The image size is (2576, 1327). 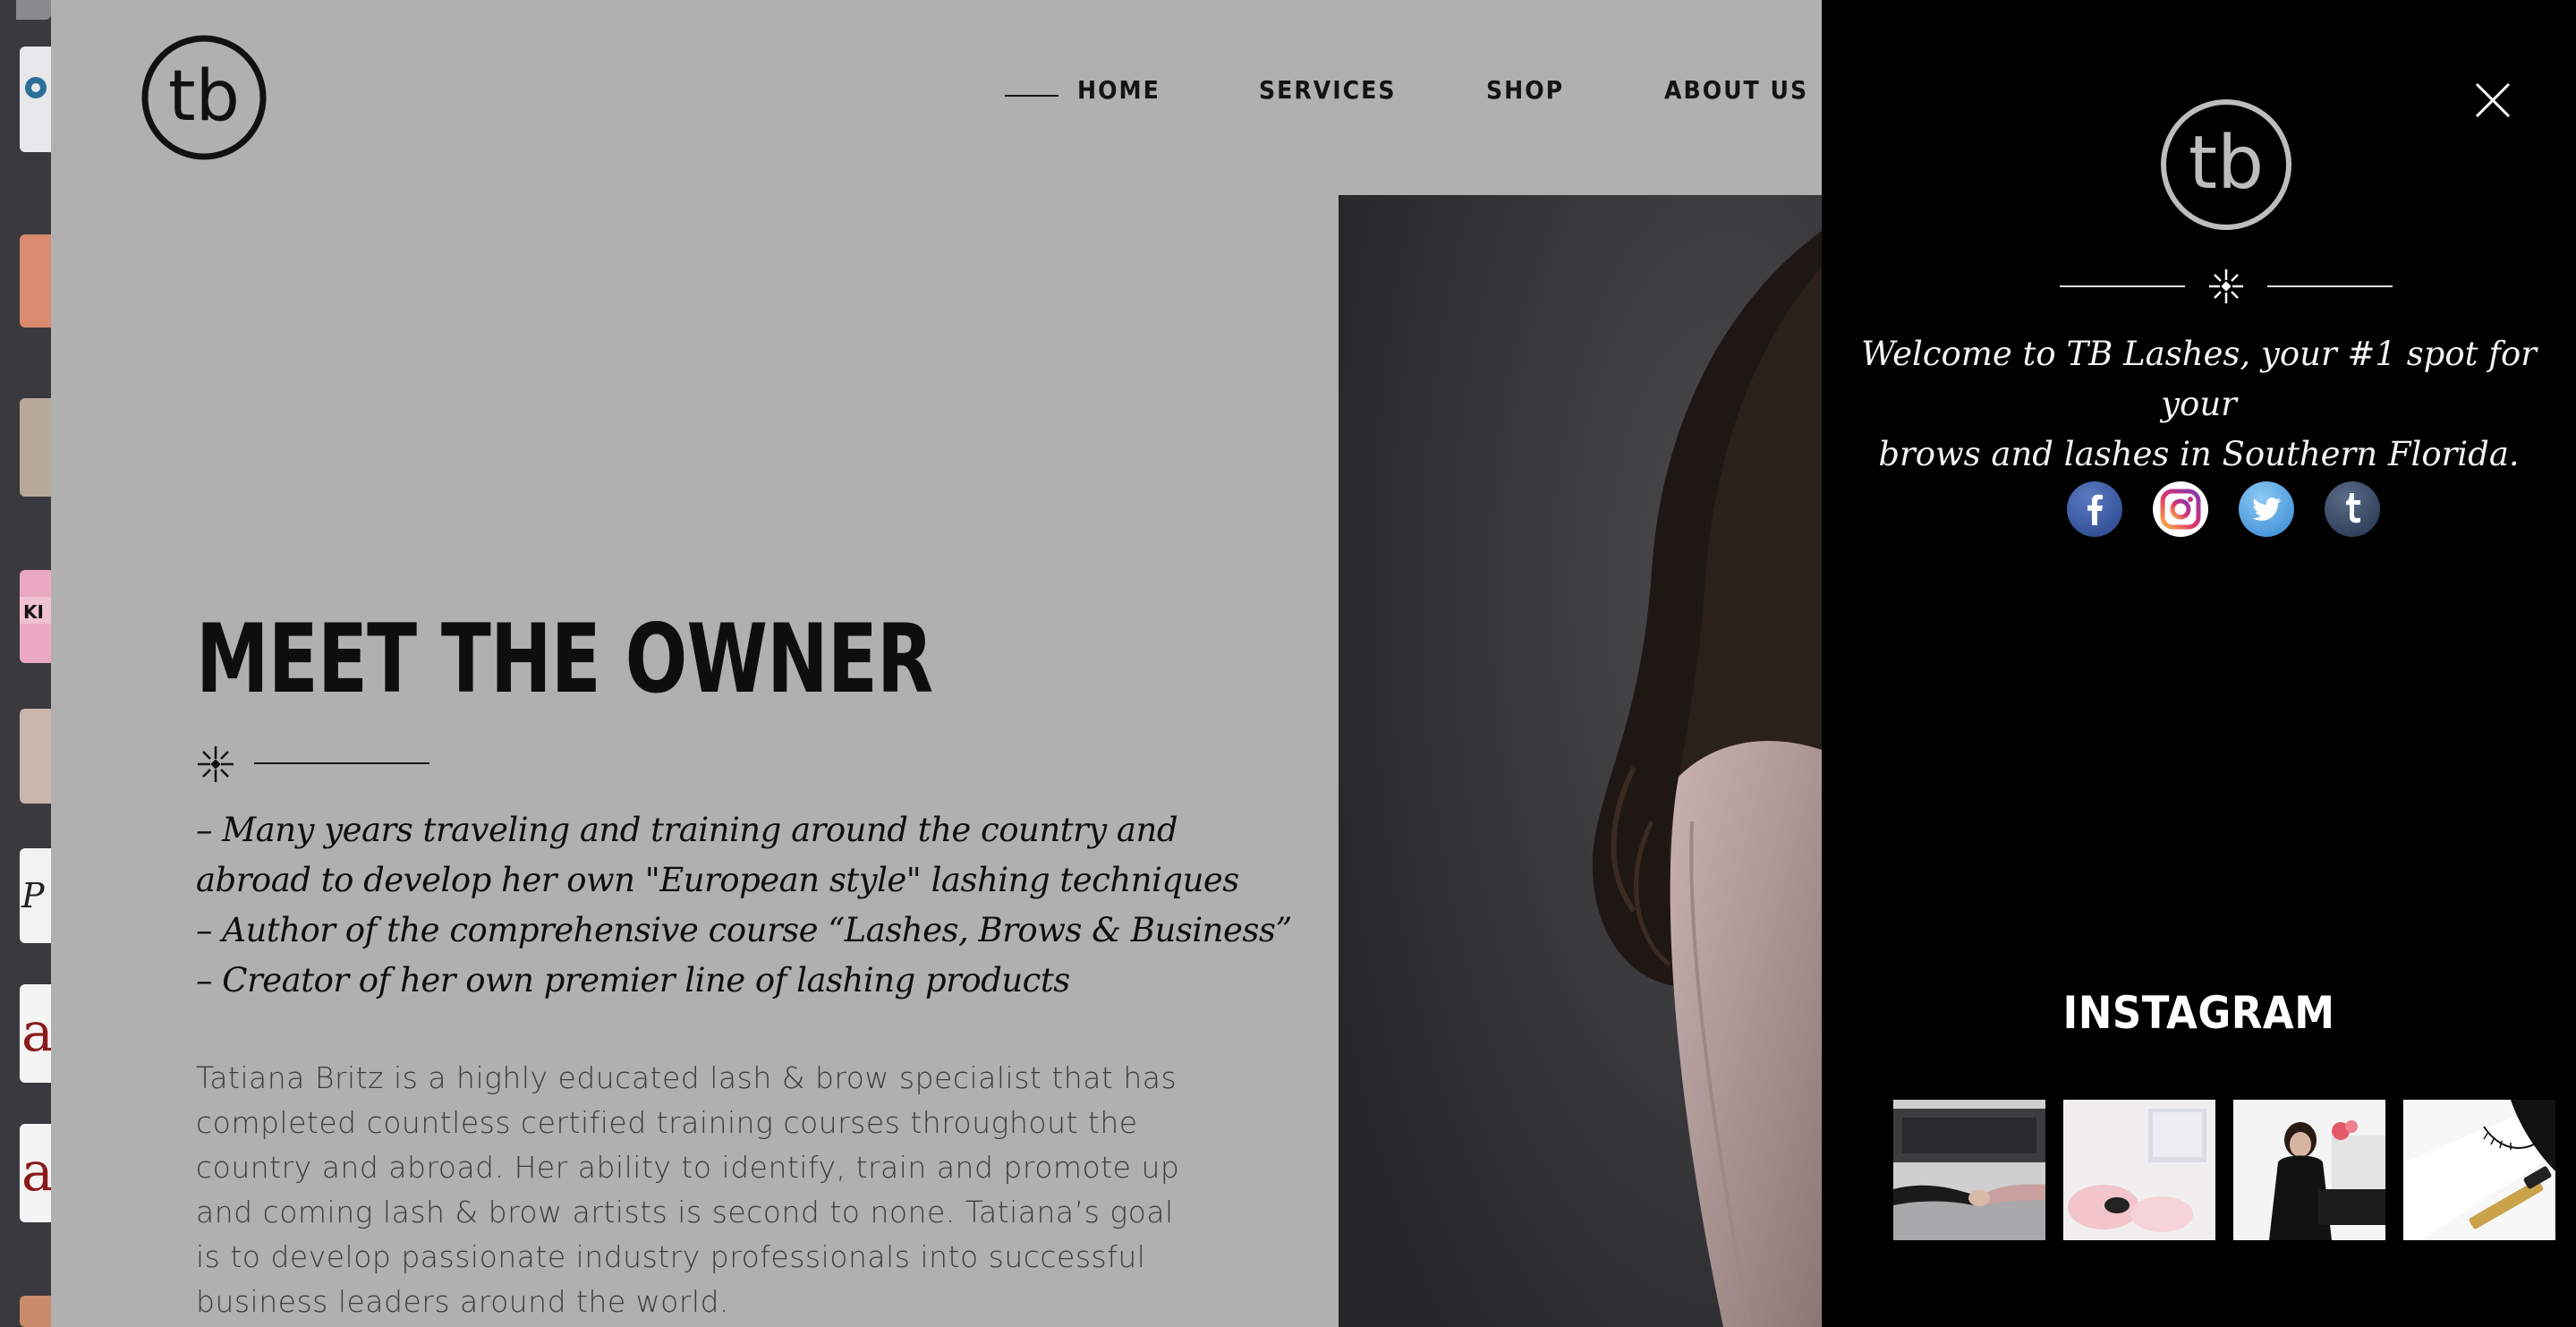 What do you see at coordinates (2352, 510) in the screenshot?
I see `tumblr-icon` at bounding box center [2352, 510].